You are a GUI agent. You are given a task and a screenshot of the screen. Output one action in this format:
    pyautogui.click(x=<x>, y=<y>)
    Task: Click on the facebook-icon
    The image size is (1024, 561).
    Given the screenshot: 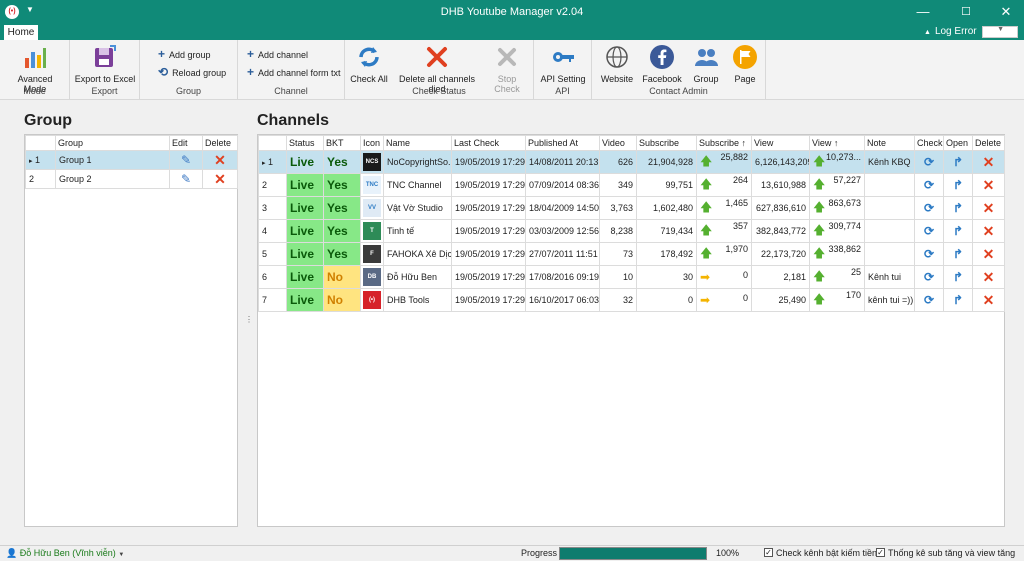 What is the action you would take?
    pyautogui.click(x=662, y=57)
    